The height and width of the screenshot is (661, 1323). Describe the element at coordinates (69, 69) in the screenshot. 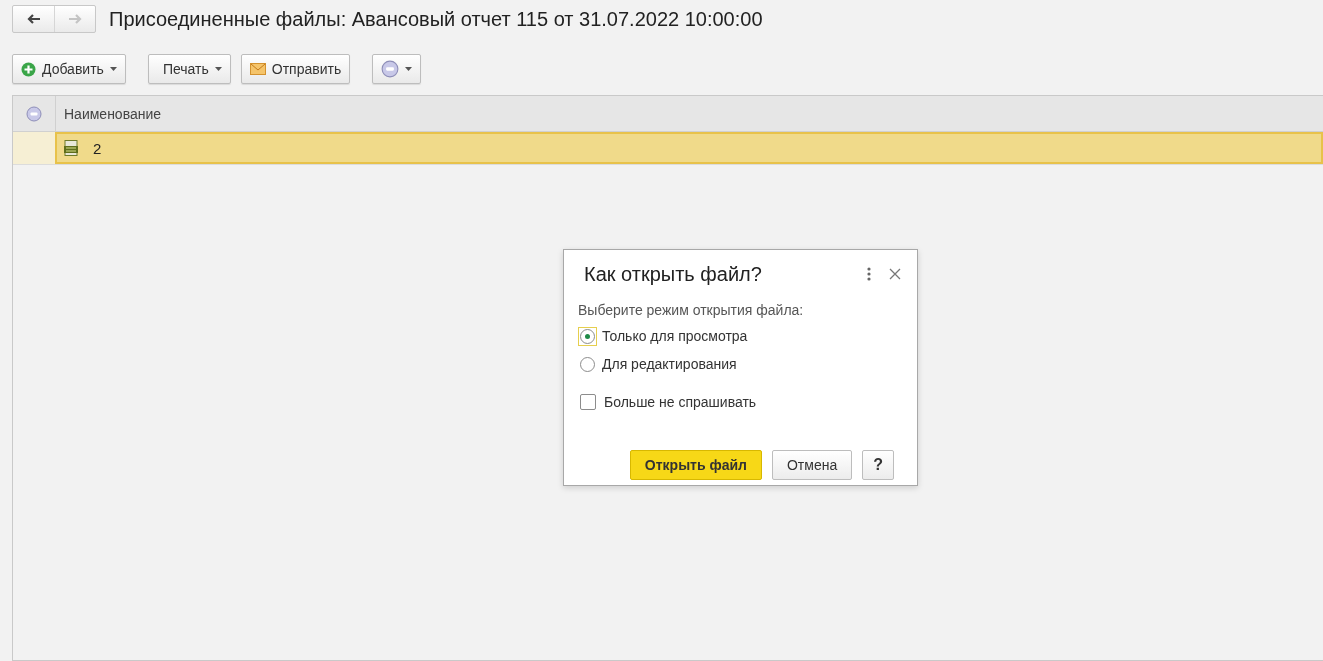

I see `add-button: Добавить` at that location.